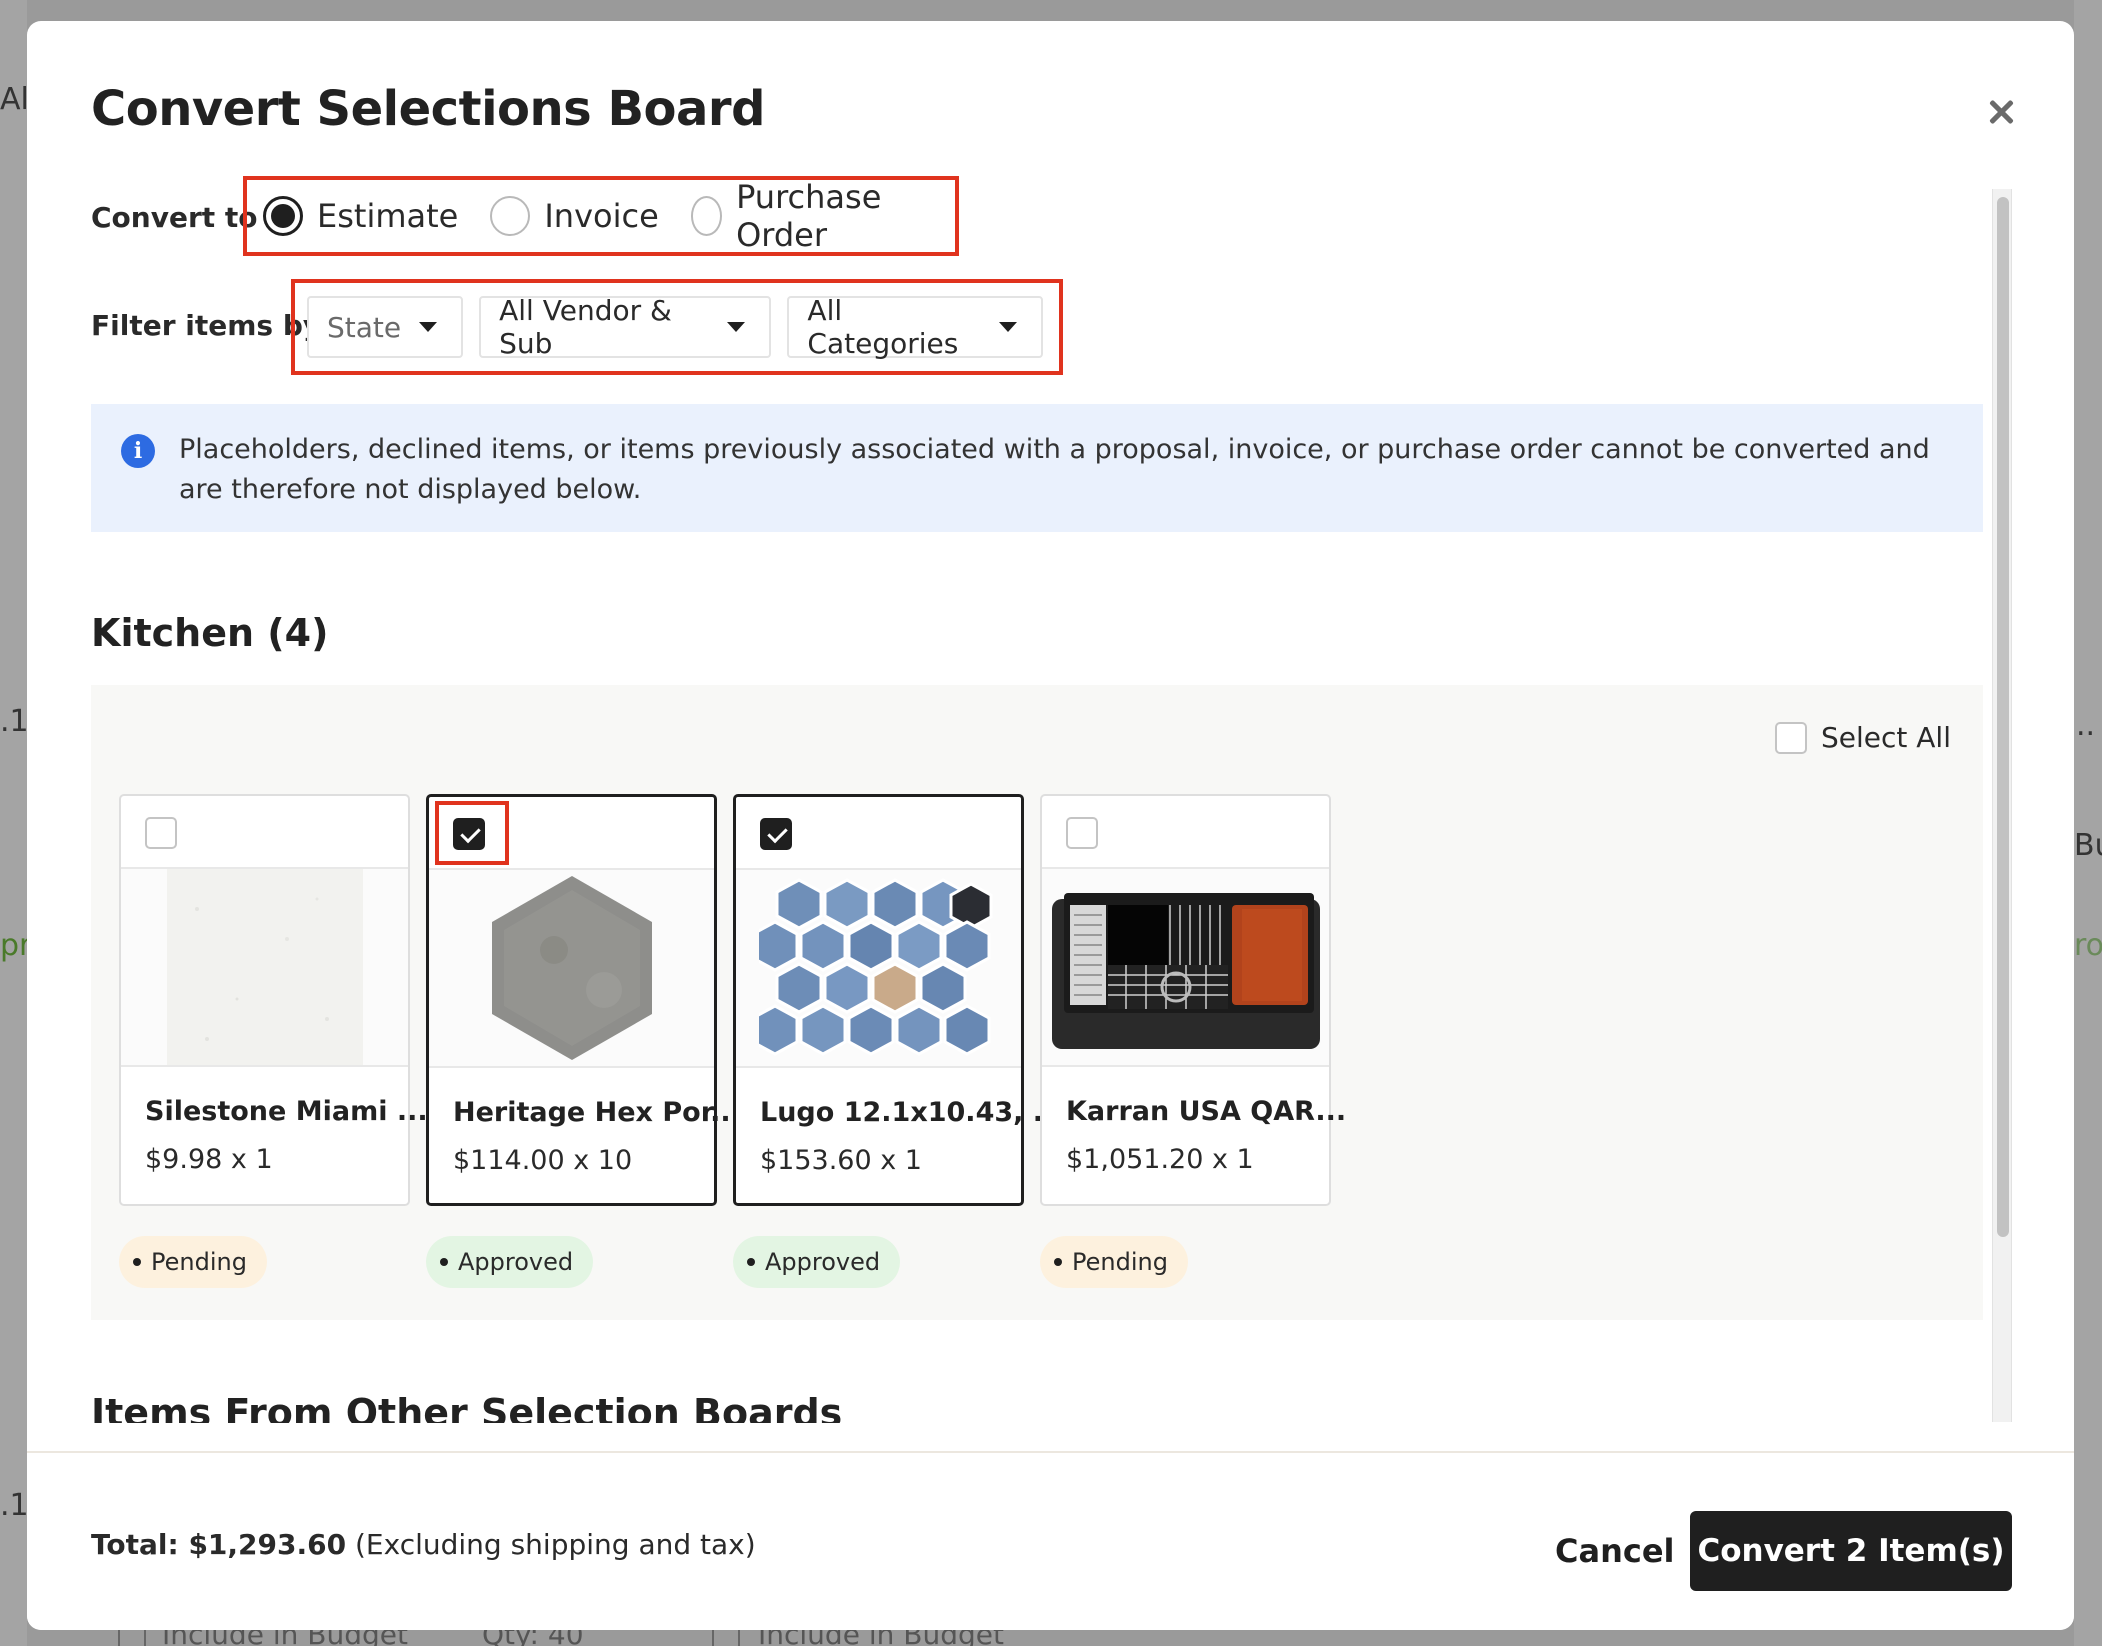 This screenshot has height=1646, width=2102. What do you see at coordinates (2003, 717) in the screenshot?
I see `scrollbar-thumb` at bounding box center [2003, 717].